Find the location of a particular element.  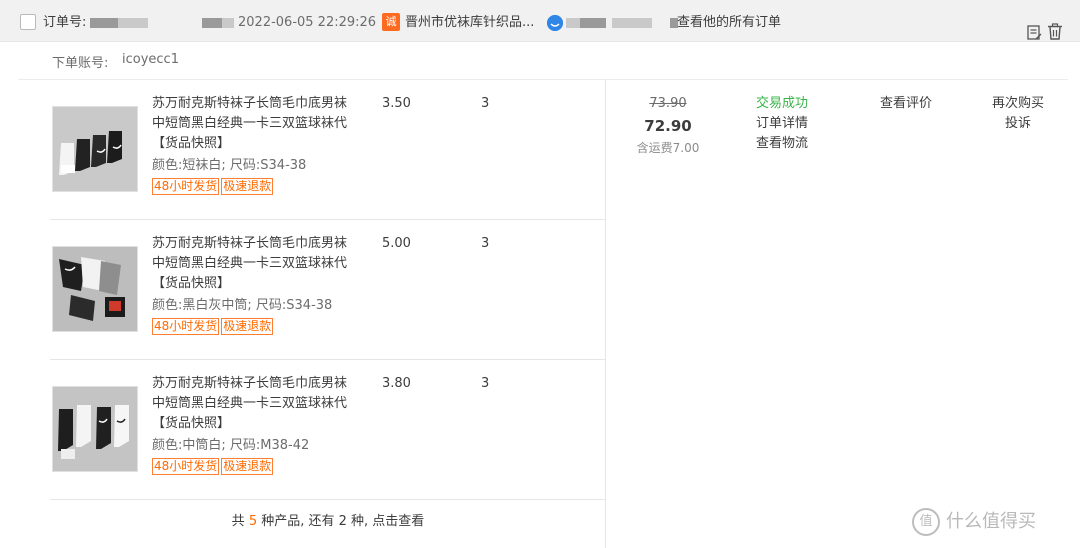

more-mid: 种产品, 还有 is located at coordinates (298, 521).